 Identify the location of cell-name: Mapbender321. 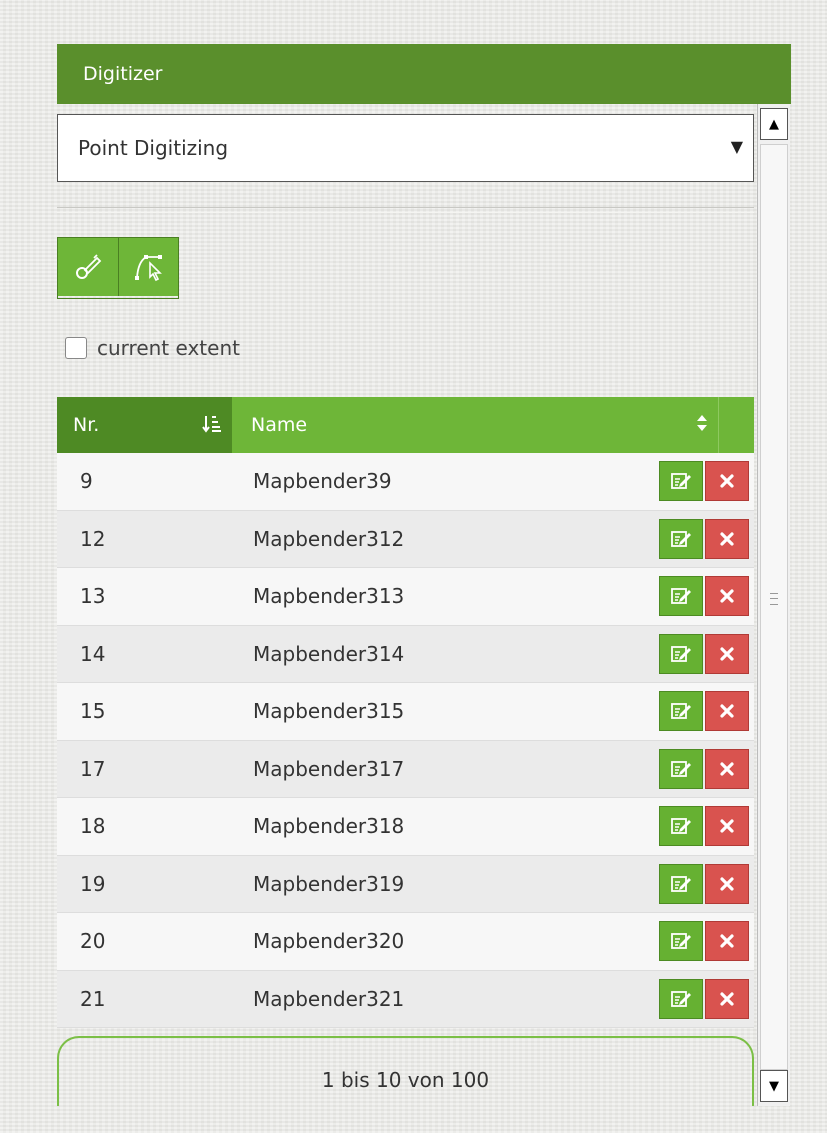
(329, 998).